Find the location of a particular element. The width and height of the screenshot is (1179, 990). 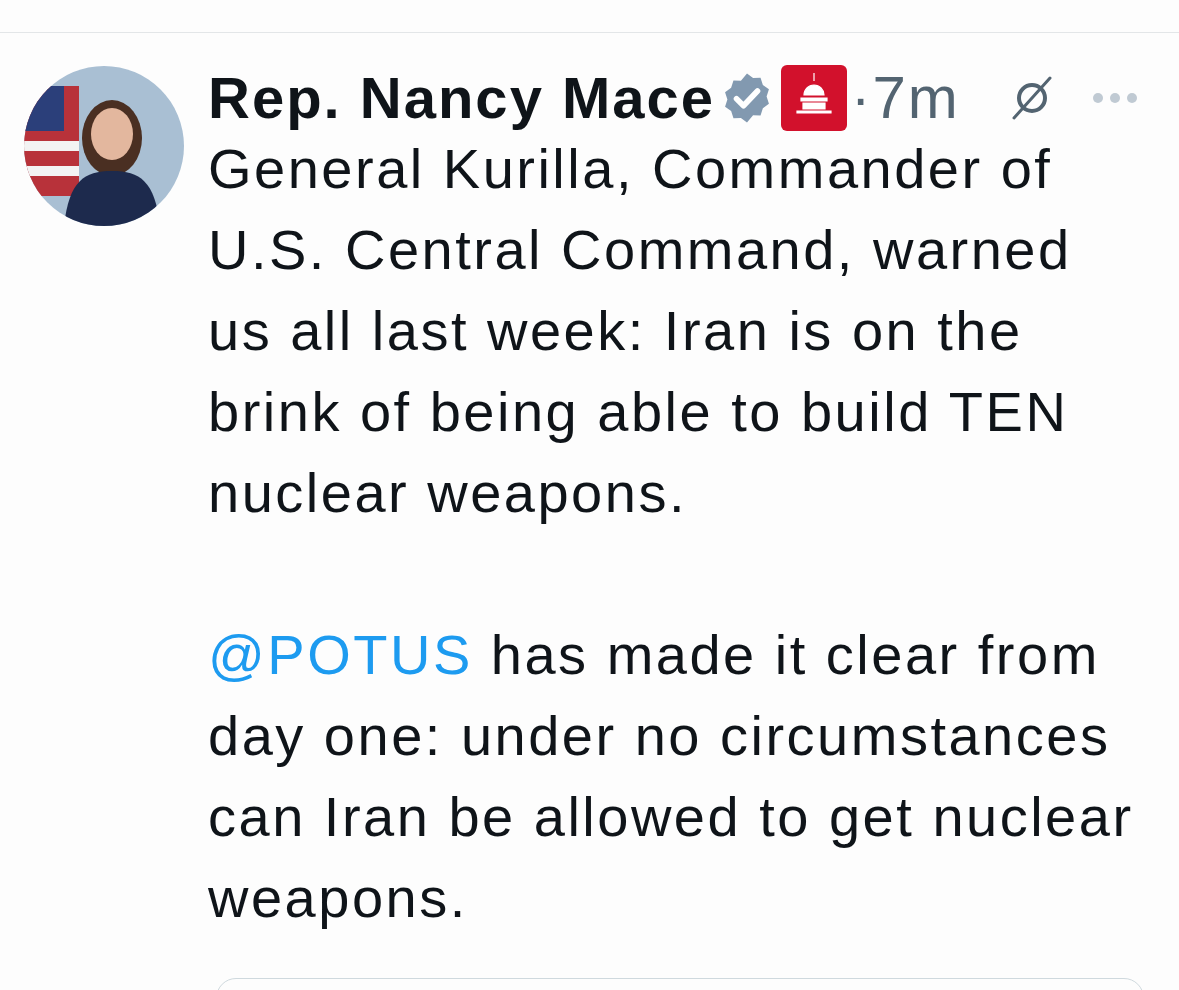

capitol-dome-icon is located at coordinates (814, 98).